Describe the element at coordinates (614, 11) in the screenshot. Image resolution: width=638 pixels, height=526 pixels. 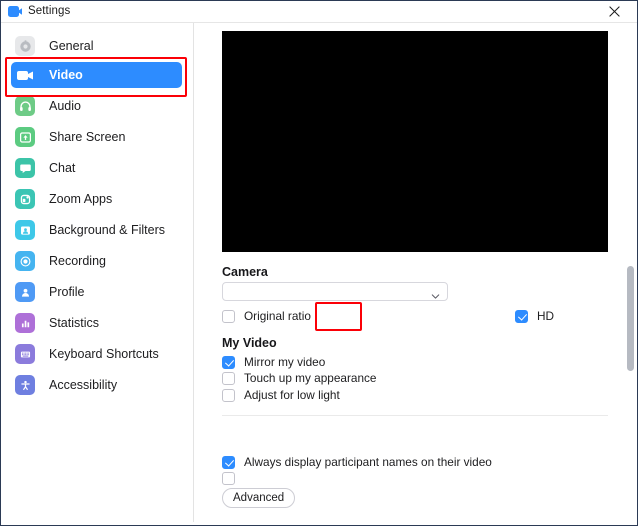
I see `close-icon` at that location.